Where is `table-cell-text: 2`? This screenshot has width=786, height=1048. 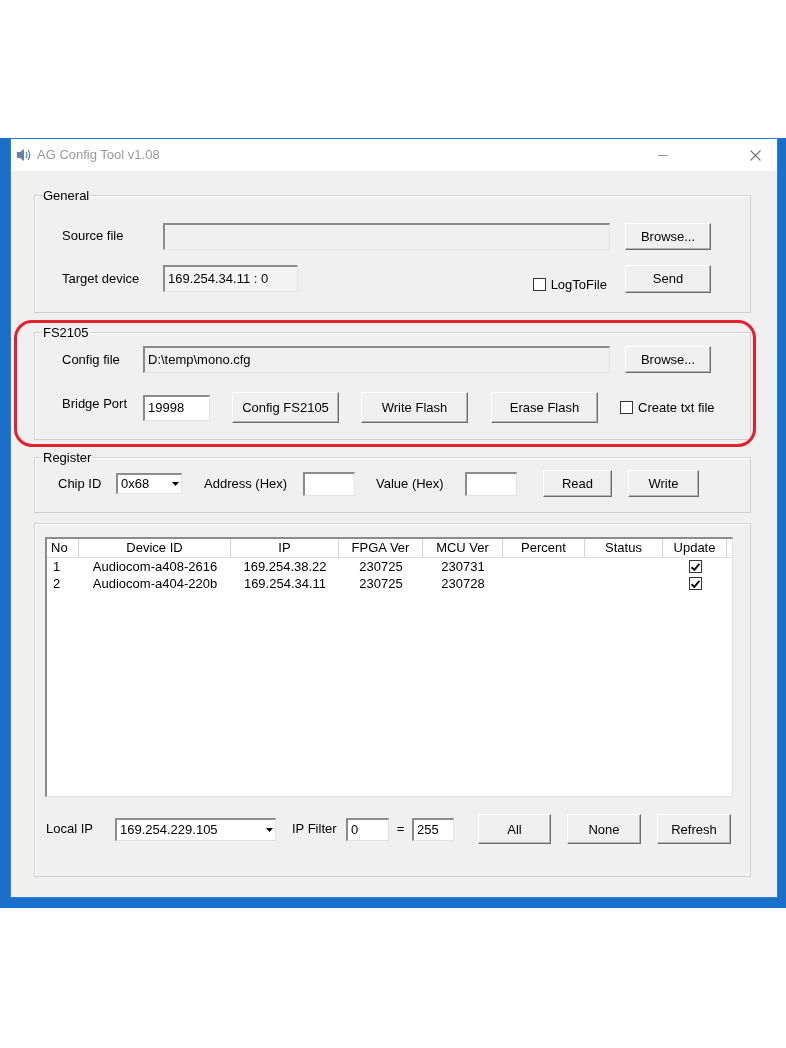
table-cell-text: 2 is located at coordinates (57, 583).